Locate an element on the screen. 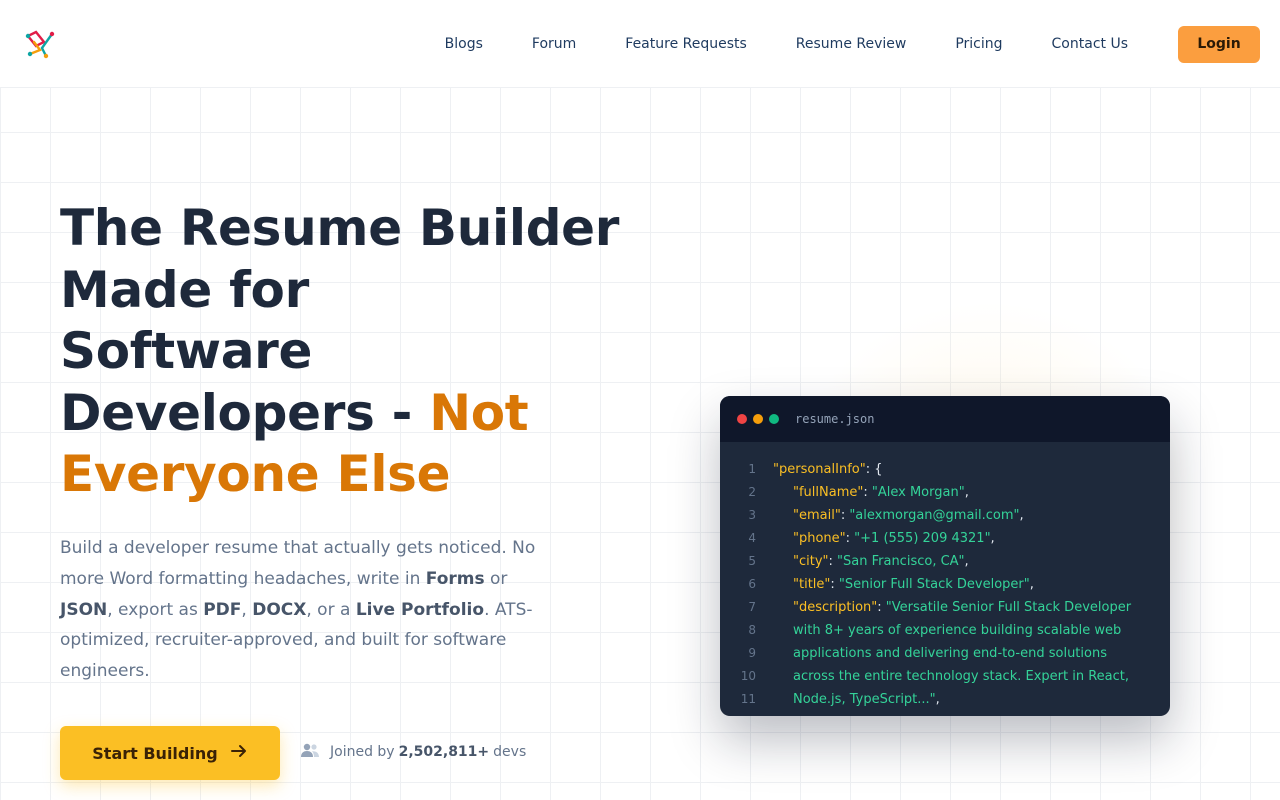 This screenshot has height=800, width=1280. code-content: "fullName": "Alex Morgan", is located at coordinates (871, 492).